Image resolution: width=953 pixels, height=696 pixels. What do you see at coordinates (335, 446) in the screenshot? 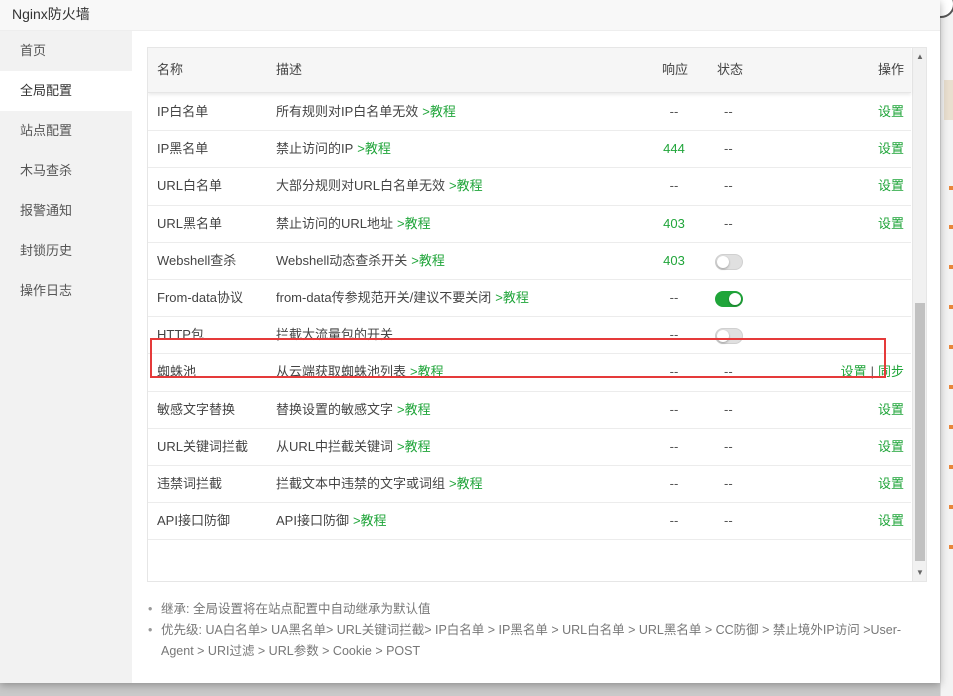
I see `rule-description-text: 从URL中拦截关键词` at bounding box center [335, 446].